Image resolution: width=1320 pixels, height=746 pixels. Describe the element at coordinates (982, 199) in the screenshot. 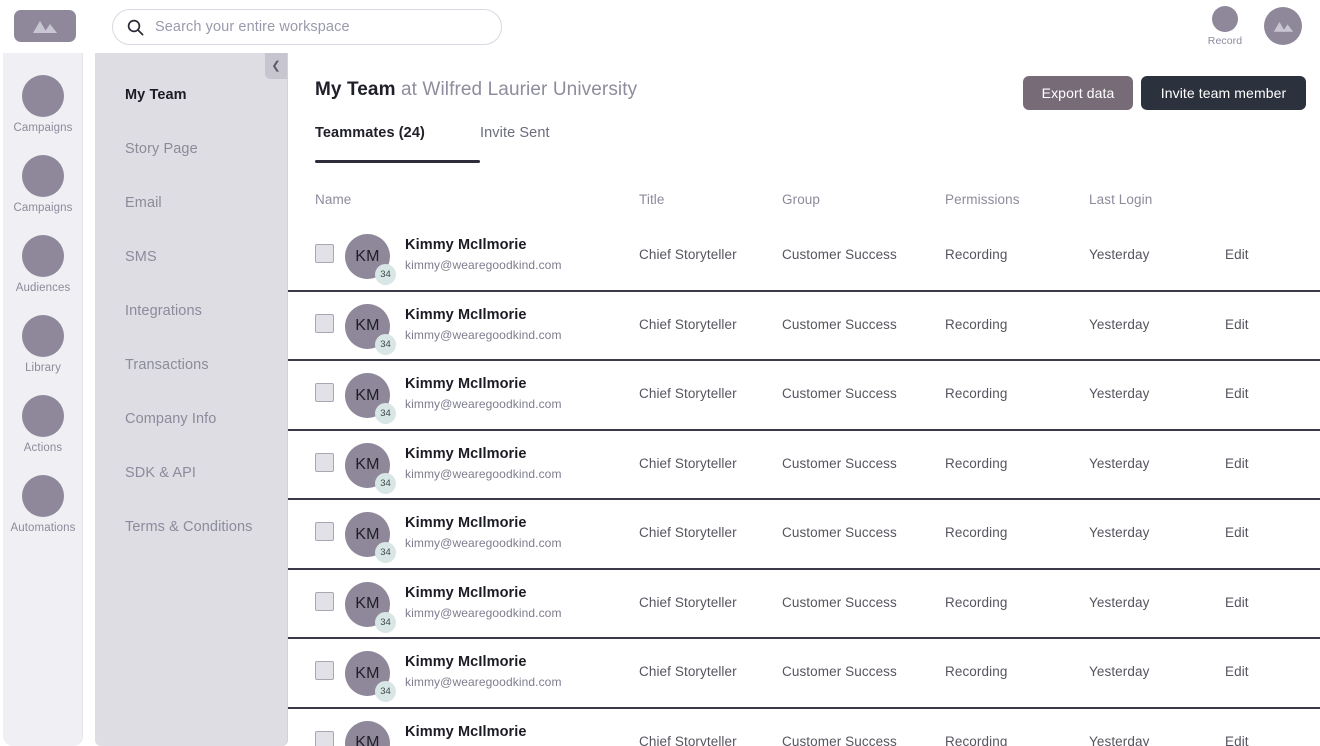

I see `column-header-permissions: Permissions` at that location.